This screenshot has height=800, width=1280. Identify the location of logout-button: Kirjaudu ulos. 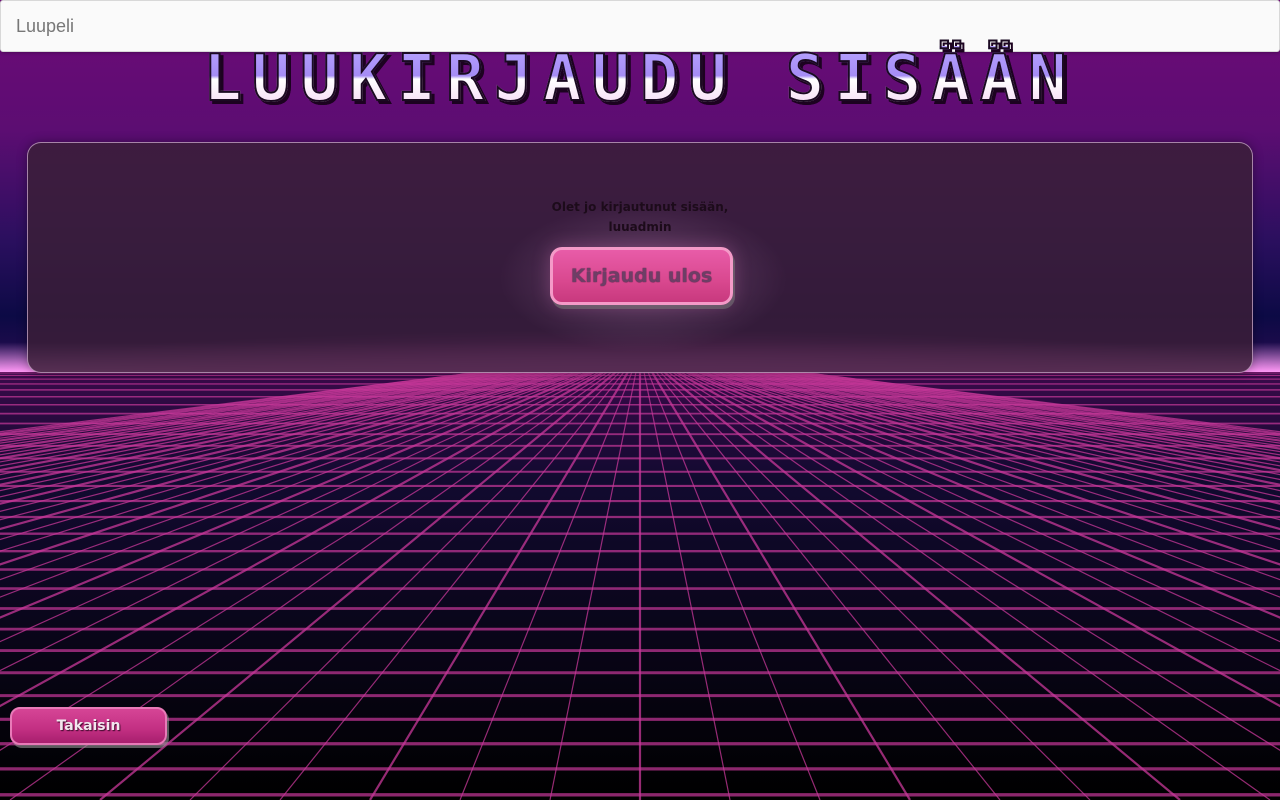
(641, 276).